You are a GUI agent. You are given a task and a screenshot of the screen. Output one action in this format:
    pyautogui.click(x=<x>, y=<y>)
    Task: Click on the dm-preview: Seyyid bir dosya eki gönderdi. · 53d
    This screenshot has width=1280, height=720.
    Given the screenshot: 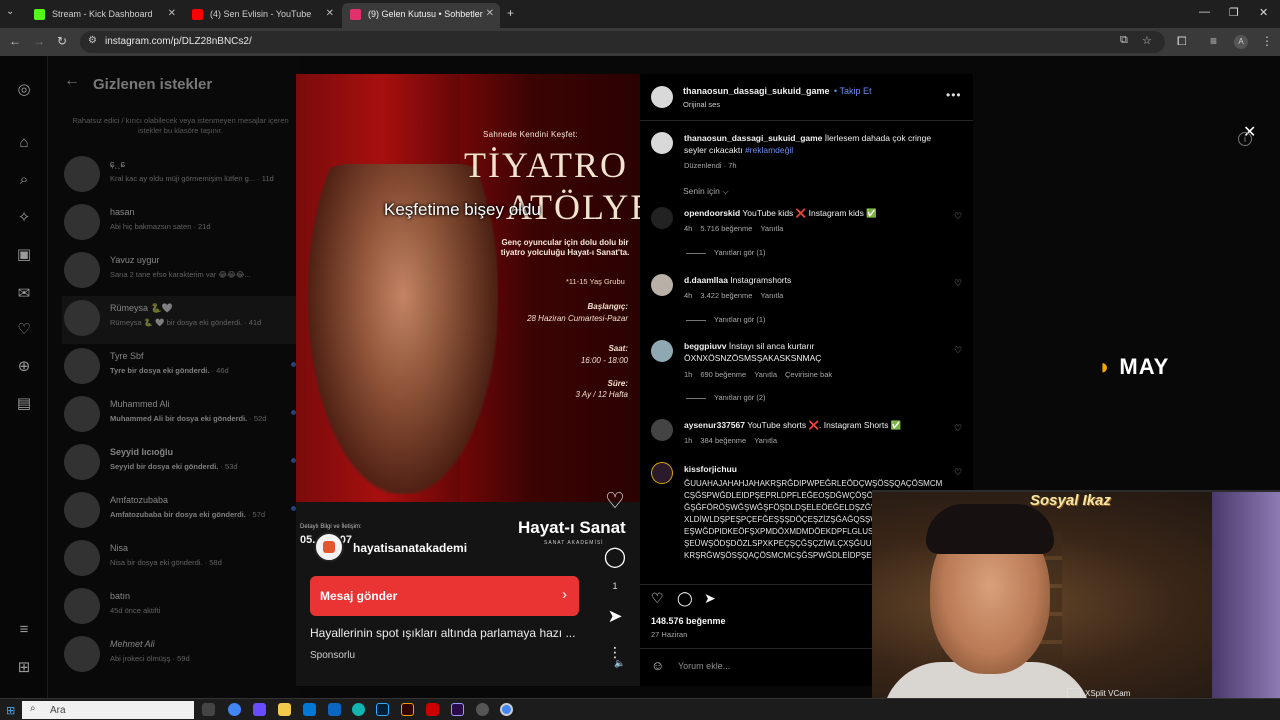 What is the action you would take?
    pyautogui.click(x=174, y=466)
    